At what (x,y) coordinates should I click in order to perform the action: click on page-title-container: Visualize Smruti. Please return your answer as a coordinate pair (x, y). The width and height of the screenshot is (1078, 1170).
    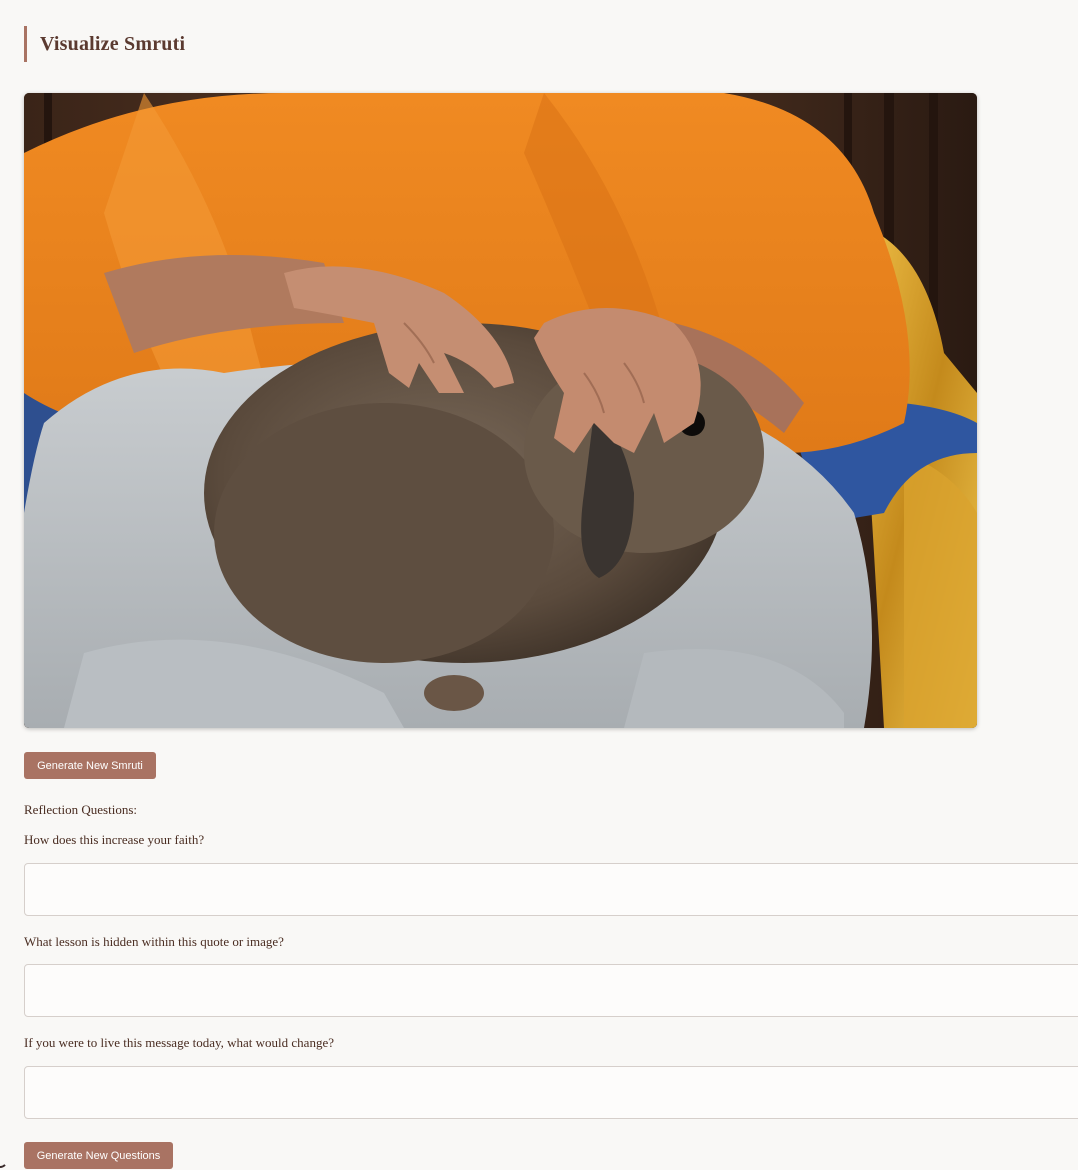
    Looking at the image, I should click on (104, 44).